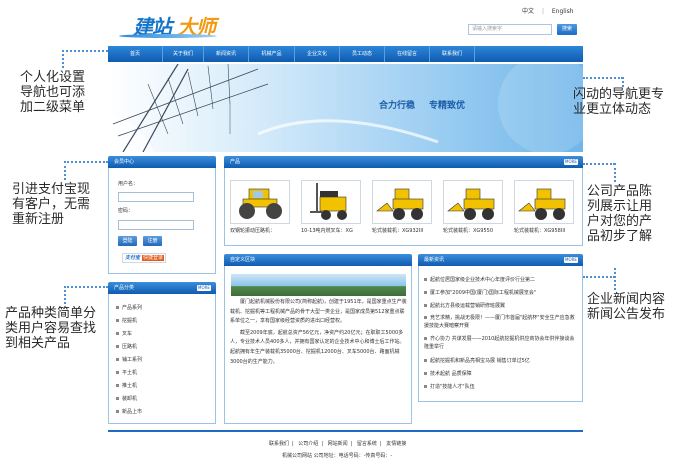 Image resolution: width=691 pixels, height=465 pixels. Describe the element at coordinates (528, 11) in the screenshot. I see `lang-chinese-link: 中文` at that location.